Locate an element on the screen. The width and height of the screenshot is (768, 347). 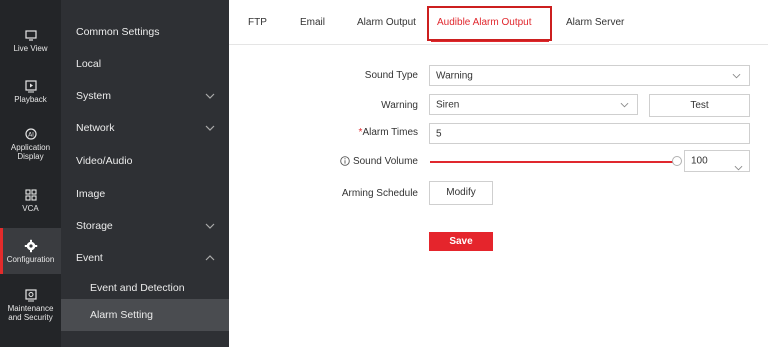
menu-item-storage: Storage is located at coordinates (145, 226).